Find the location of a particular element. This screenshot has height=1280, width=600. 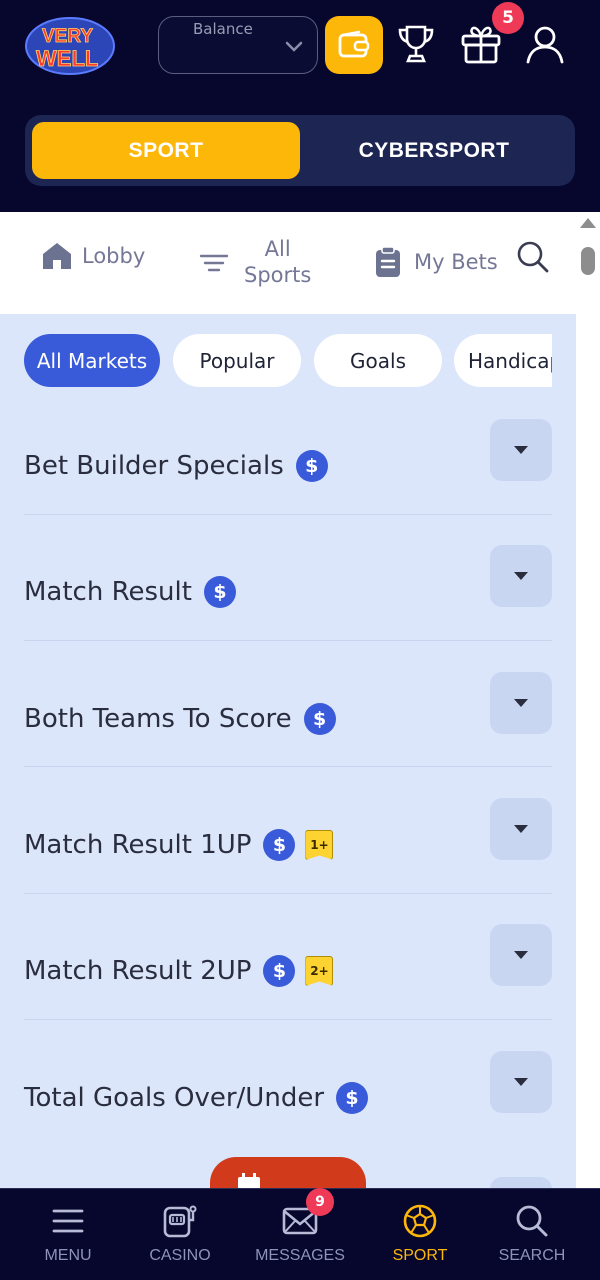

account-button is located at coordinates (545, 44).